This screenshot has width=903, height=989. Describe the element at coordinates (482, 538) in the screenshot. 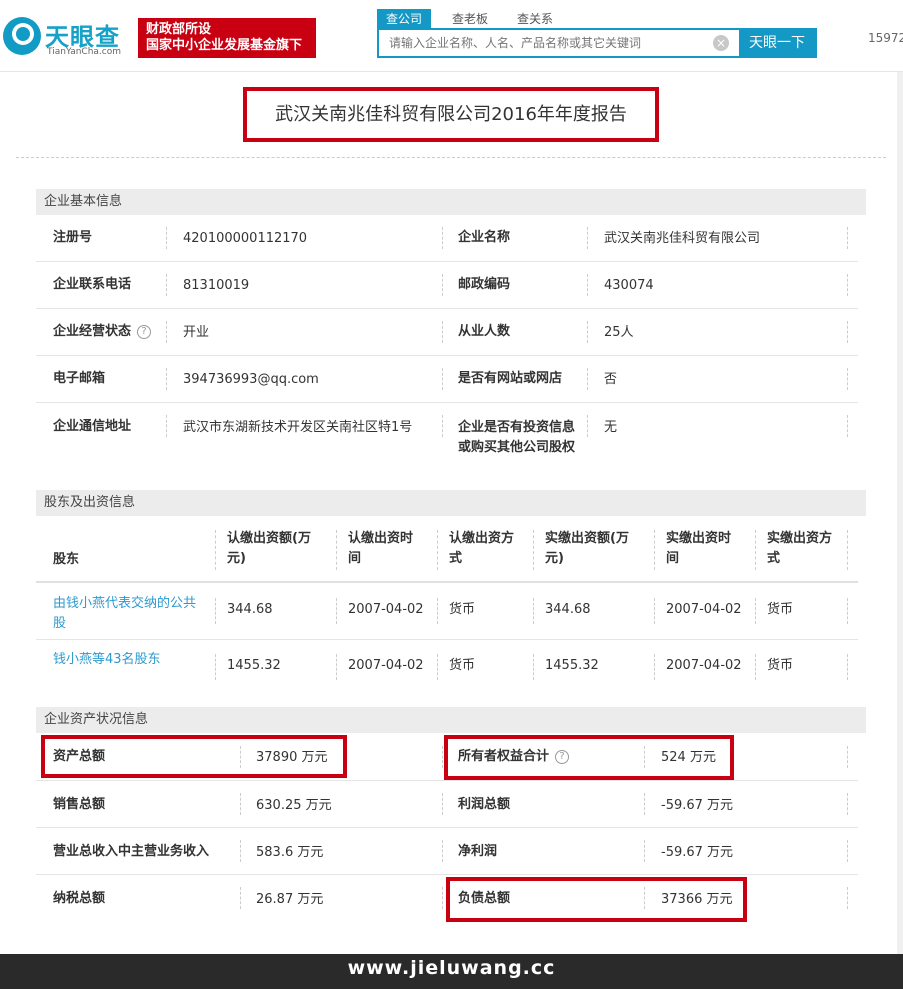

I see `col-line: 认缴出资方` at that location.